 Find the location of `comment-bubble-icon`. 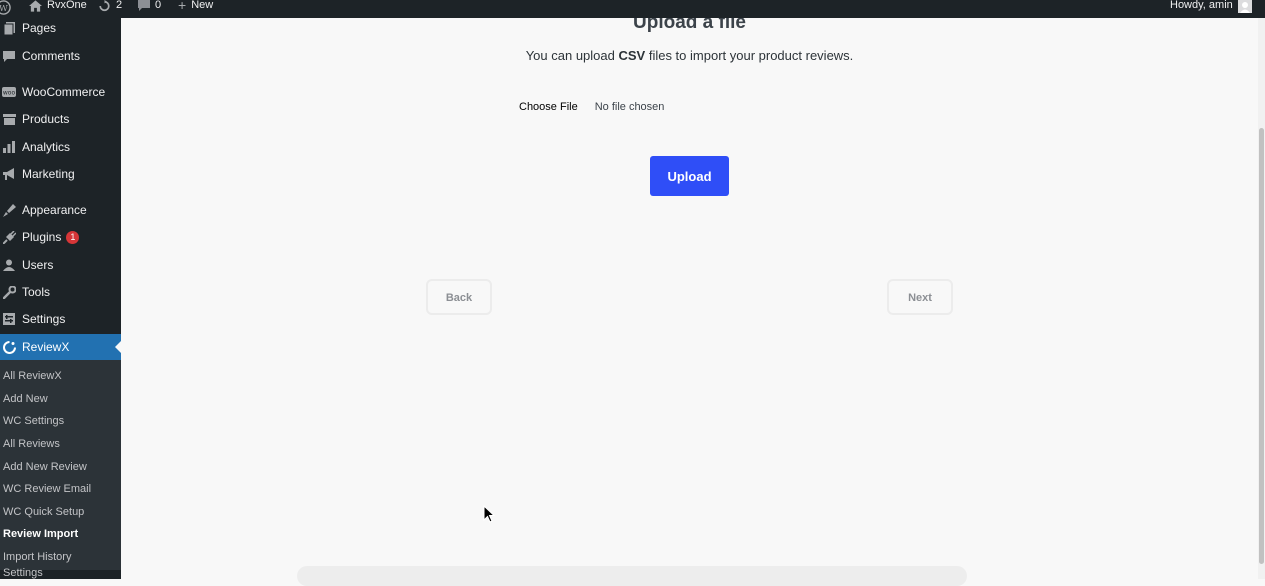

comment-bubble-icon is located at coordinates (144, 5).